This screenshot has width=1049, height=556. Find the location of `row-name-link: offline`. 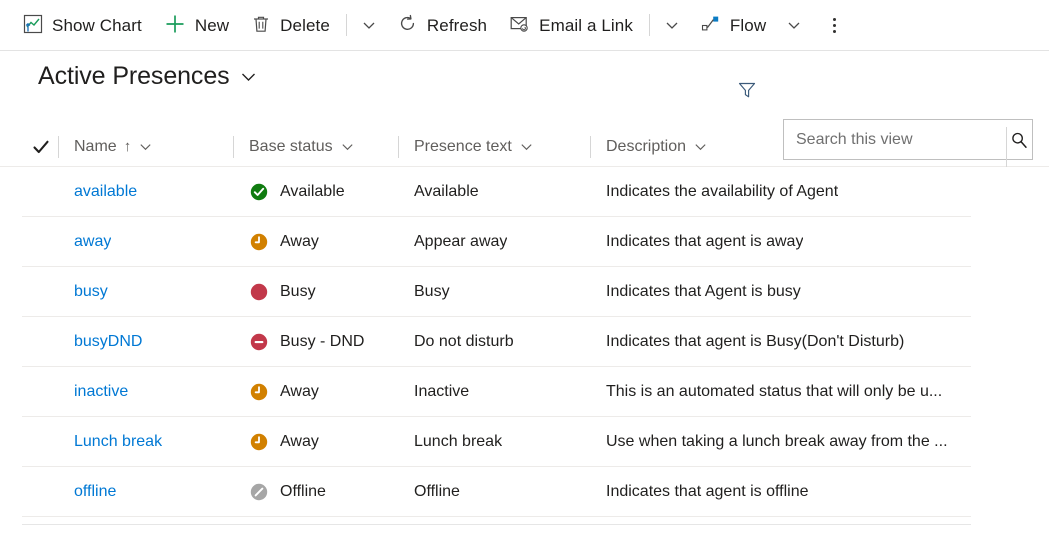

row-name-link: offline is located at coordinates (95, 492).